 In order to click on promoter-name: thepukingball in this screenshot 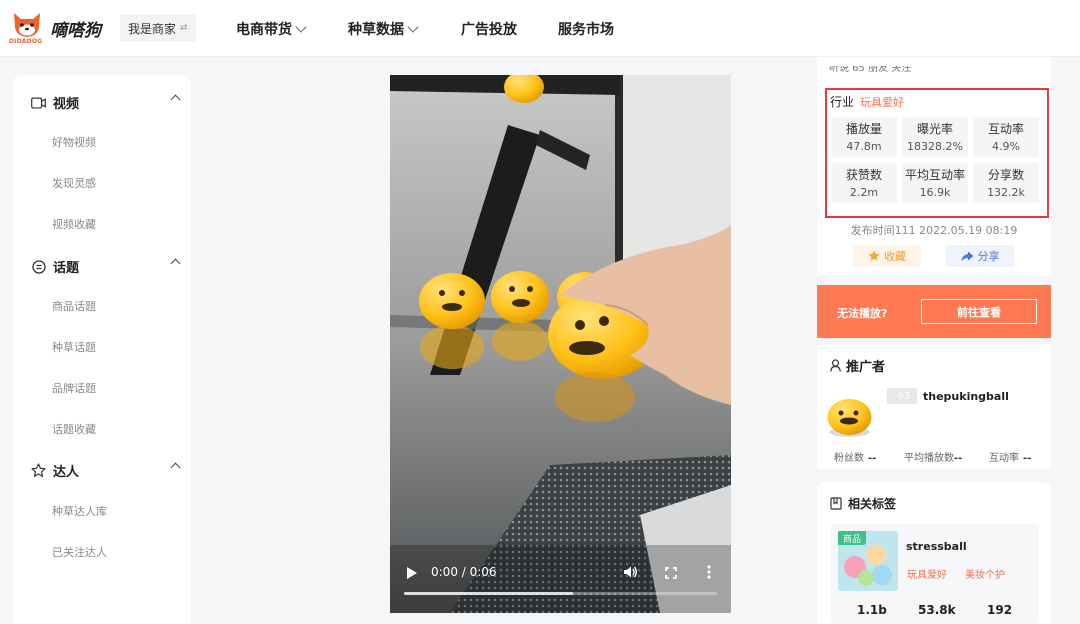, I will do `click(966, 396)`.